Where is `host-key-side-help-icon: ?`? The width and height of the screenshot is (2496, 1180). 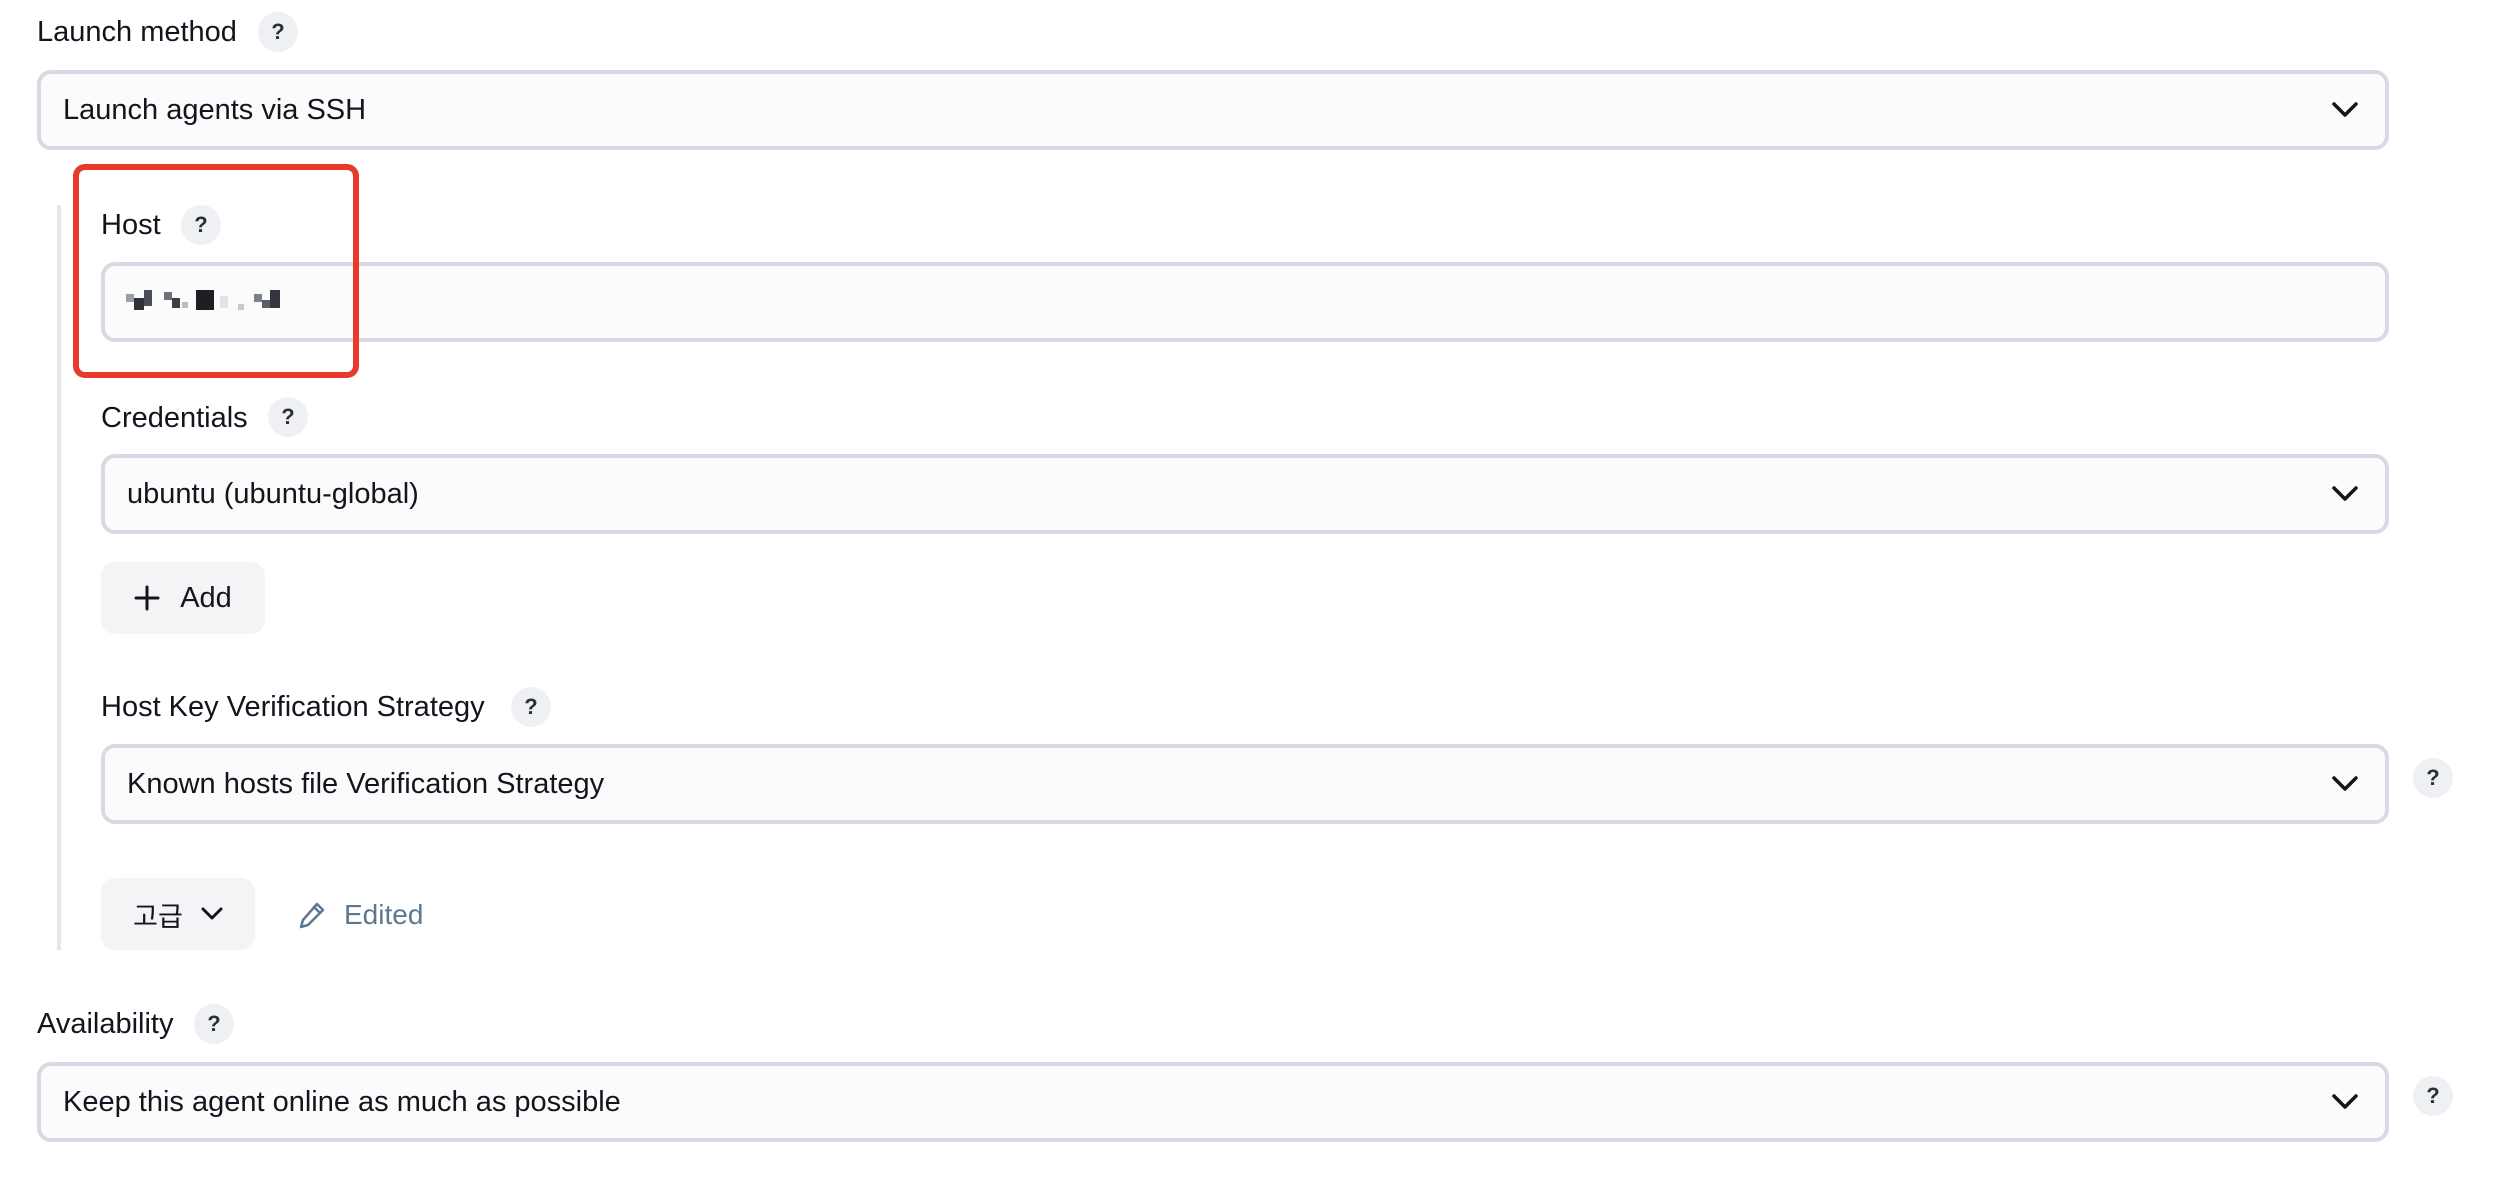 host-key-side-help-icon: ? is located at coordinates (2433, 778).